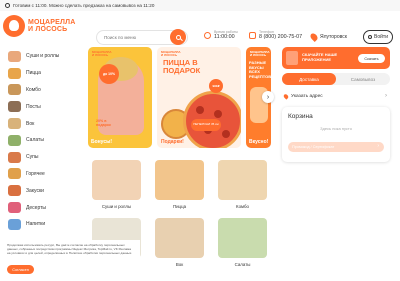  I want to click on sidebar-item-label: Посты, so click(33, 106).